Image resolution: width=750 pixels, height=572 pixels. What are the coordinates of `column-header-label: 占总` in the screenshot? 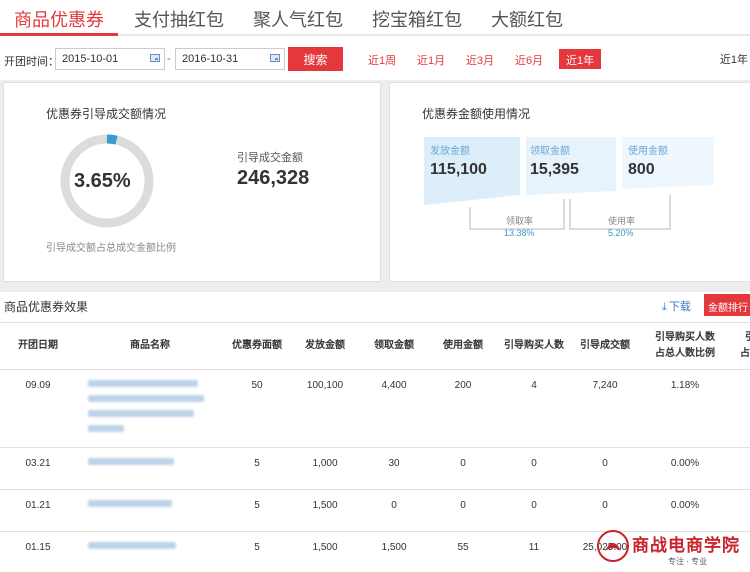 It's located at (745, 353).